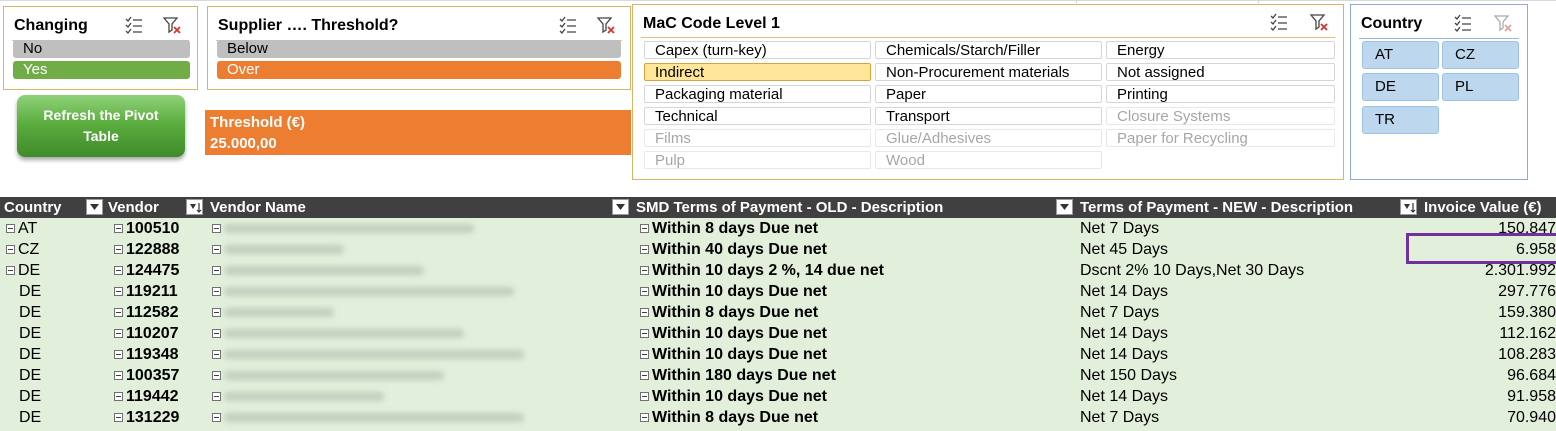 The height and width of the screenshot is (431, 1556). I want to click on slicer-item-capex: Capex (turn-key), so click(757, 50).